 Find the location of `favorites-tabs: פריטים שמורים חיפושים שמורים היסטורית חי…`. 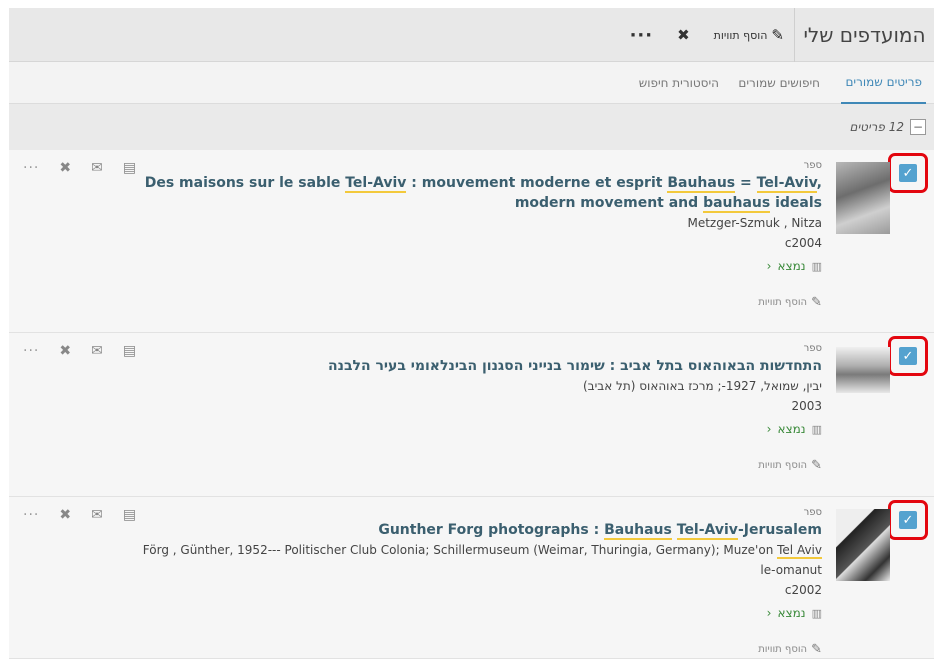

favorites-tabs: פריטים שמורים חיפושים שמורים היסטורית חי… is located at coordinates (471, 83).